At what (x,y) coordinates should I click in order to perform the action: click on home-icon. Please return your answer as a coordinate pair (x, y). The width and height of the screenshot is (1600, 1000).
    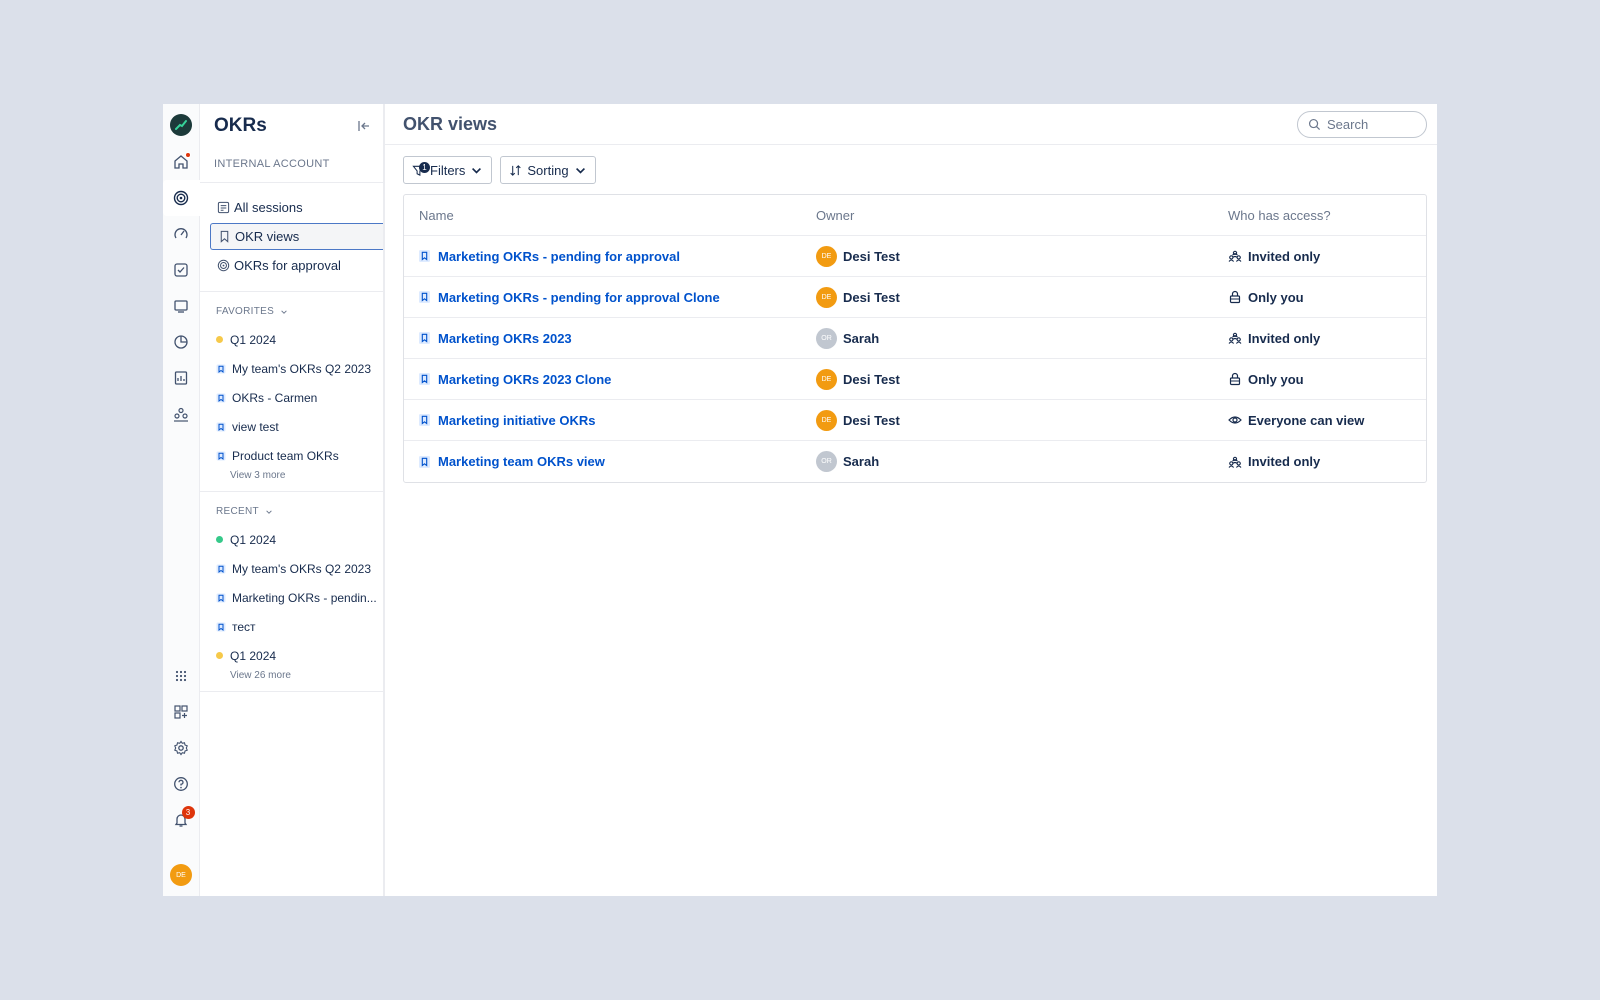
    Looking at the image, I should click on (181, 162).